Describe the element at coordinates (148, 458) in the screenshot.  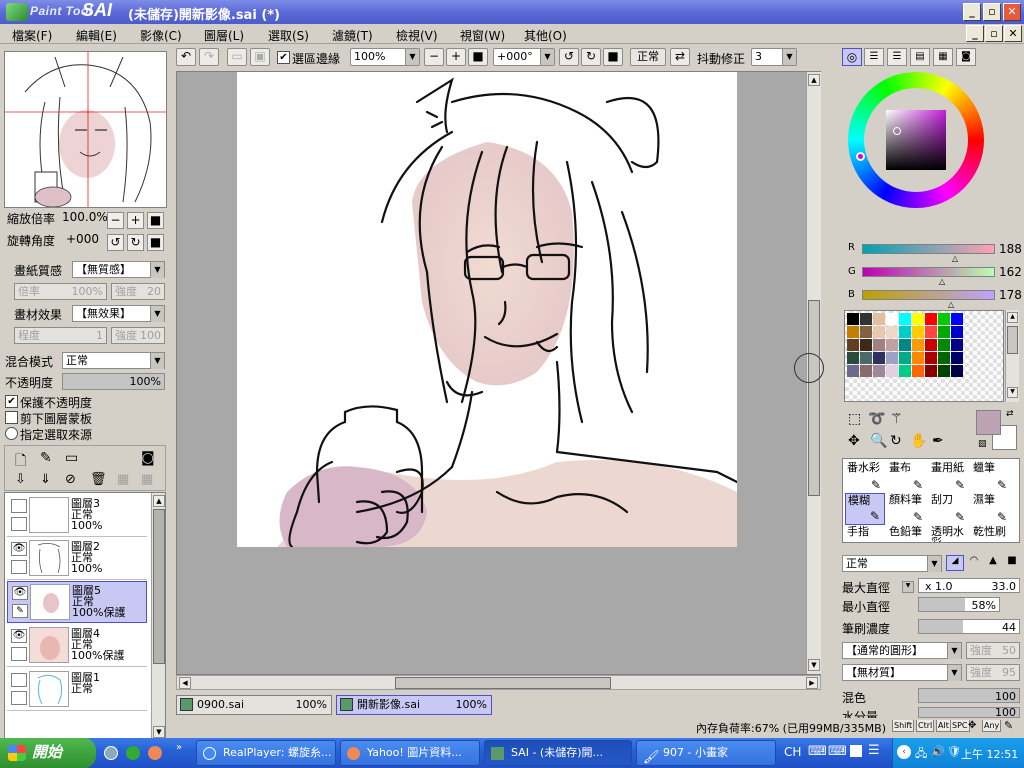
I see `mask-icon: ◙` at that location.